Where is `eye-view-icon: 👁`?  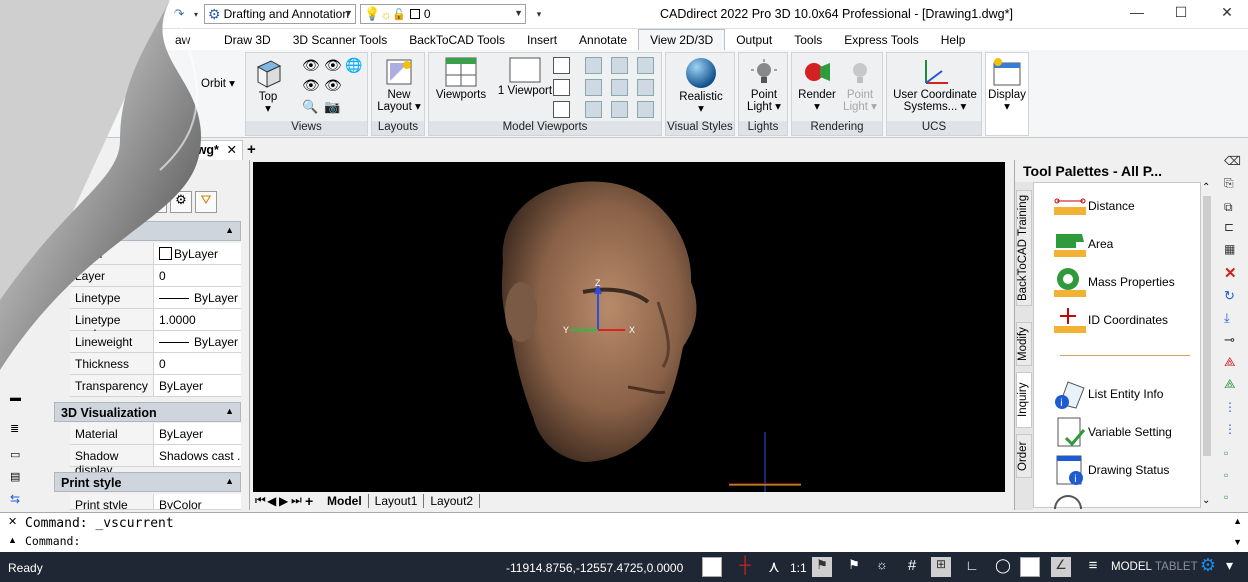
eye-view-icon: 👁 is located at coordinates (311, 85).